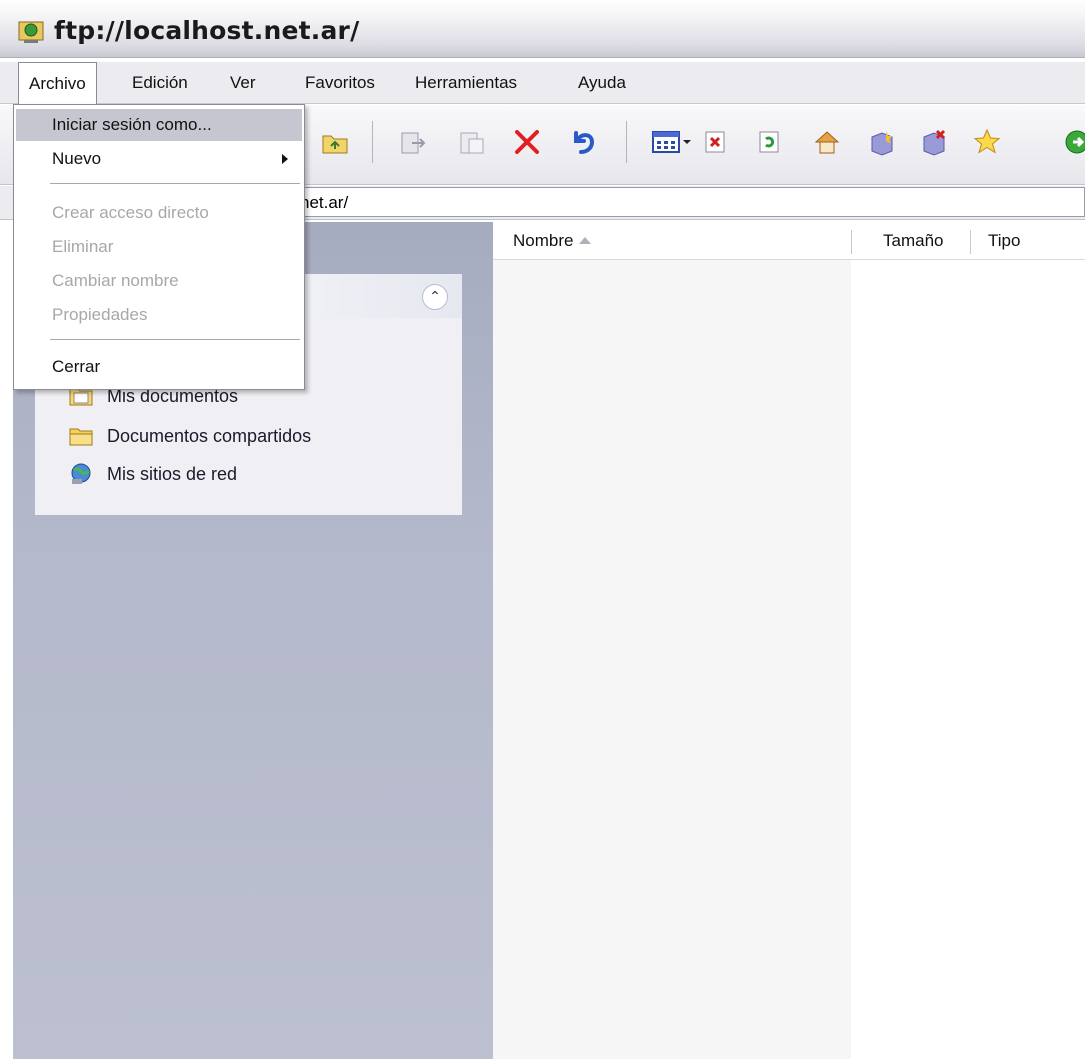  Describe the element at coordinates (324, 202) in the screenshot. I see `address-value: net.ar/` at that location.